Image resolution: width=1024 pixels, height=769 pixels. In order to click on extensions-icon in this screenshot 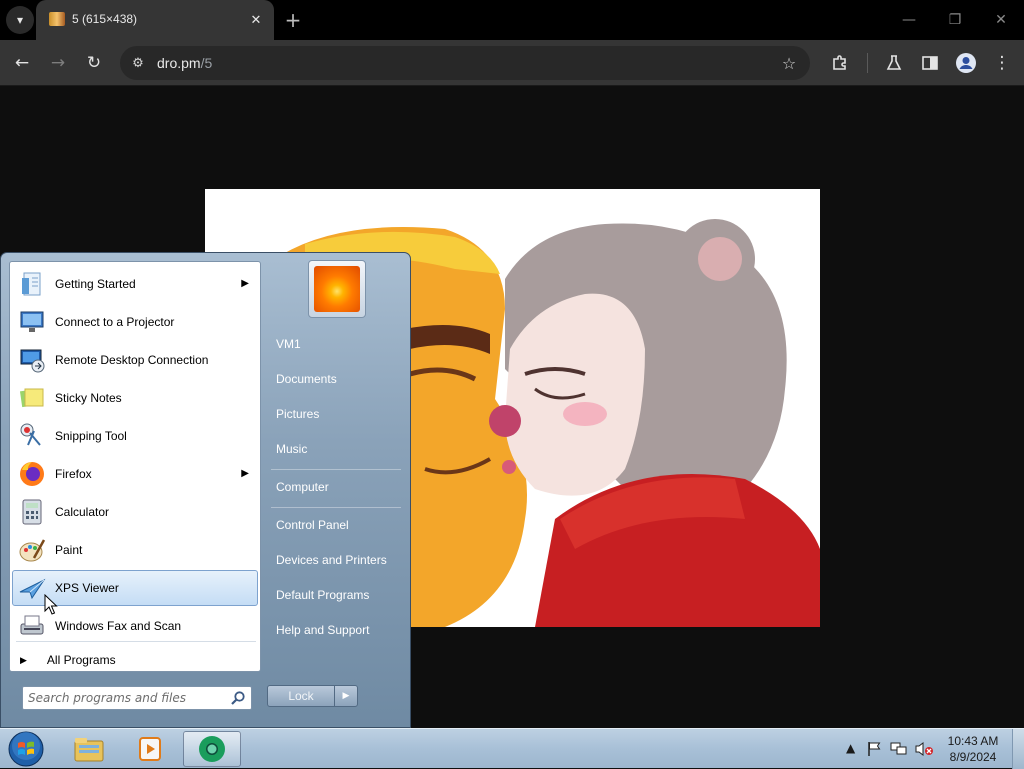, I will do `click(840, 63)`.